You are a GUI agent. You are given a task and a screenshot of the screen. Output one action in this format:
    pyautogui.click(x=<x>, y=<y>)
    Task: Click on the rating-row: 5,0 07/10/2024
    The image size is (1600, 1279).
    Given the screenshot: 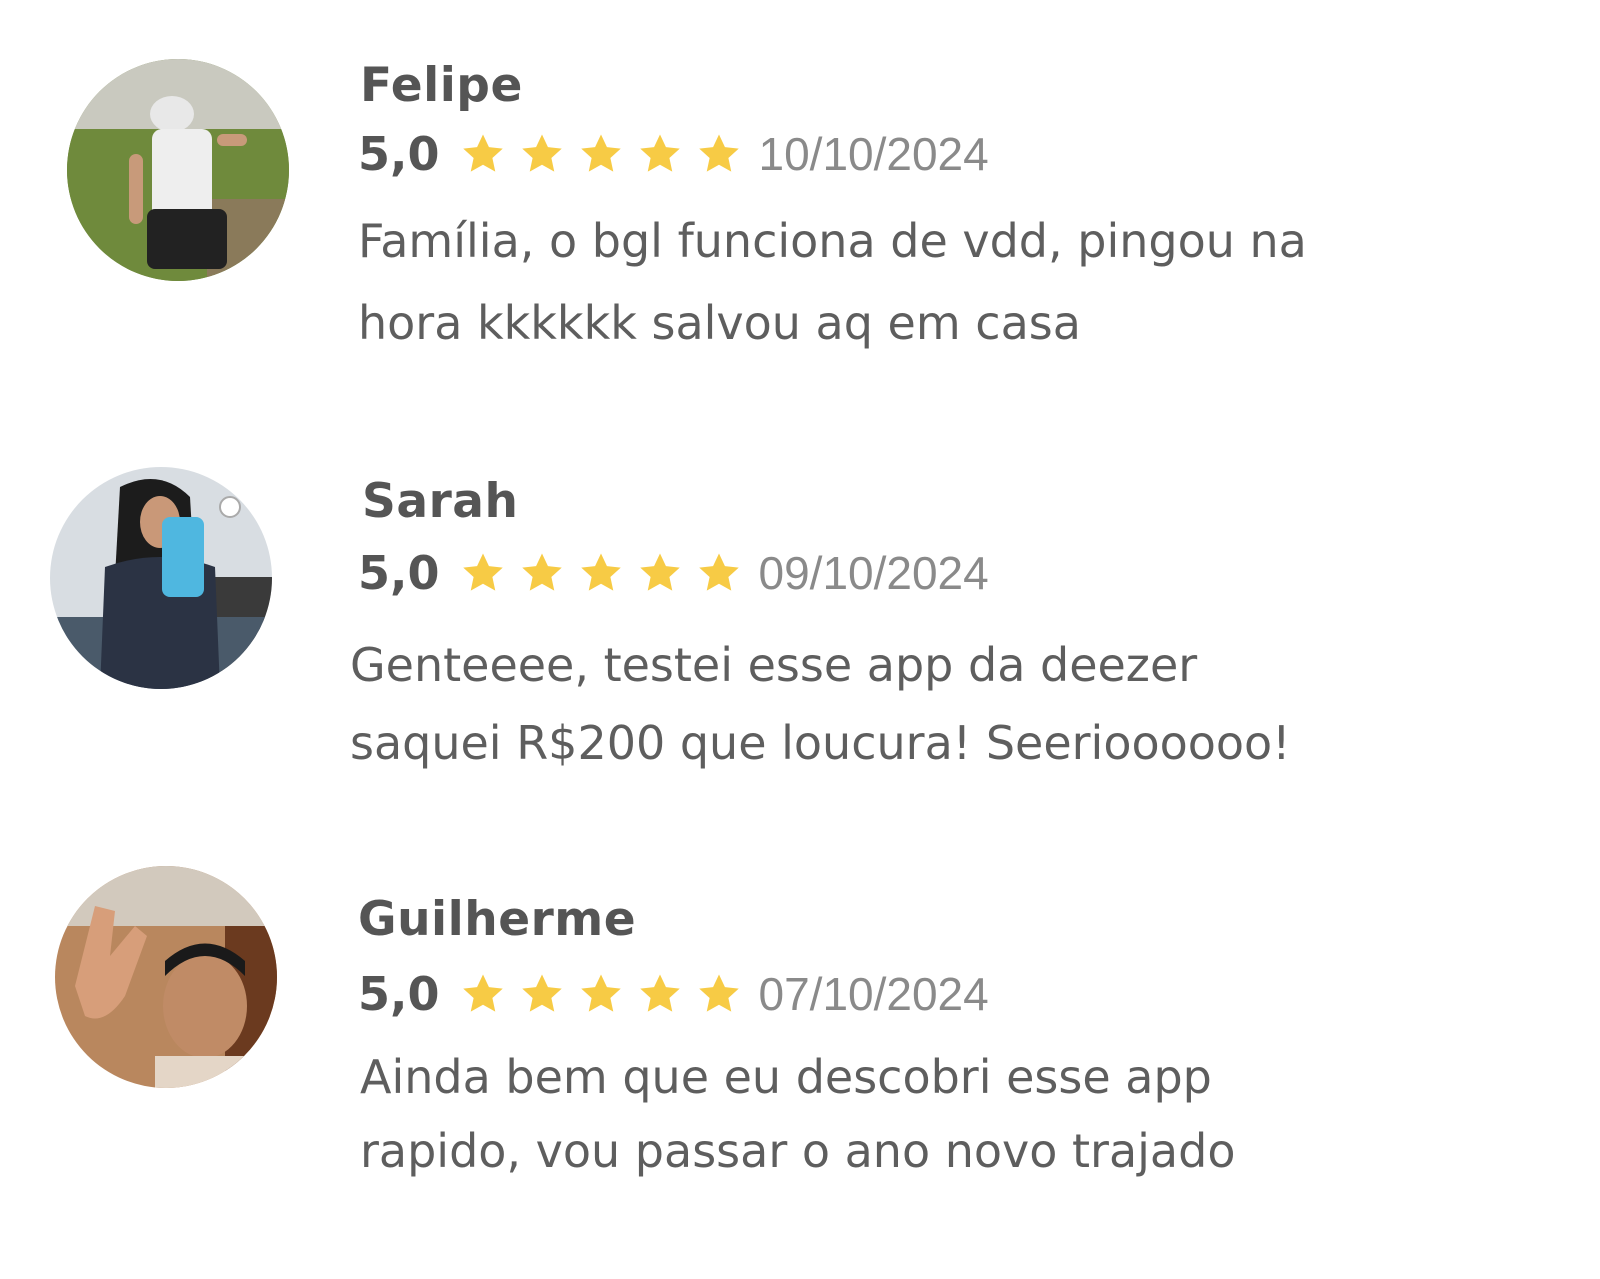 What is the action you would take?
    pyautogui.click(x=673, y=994)
    